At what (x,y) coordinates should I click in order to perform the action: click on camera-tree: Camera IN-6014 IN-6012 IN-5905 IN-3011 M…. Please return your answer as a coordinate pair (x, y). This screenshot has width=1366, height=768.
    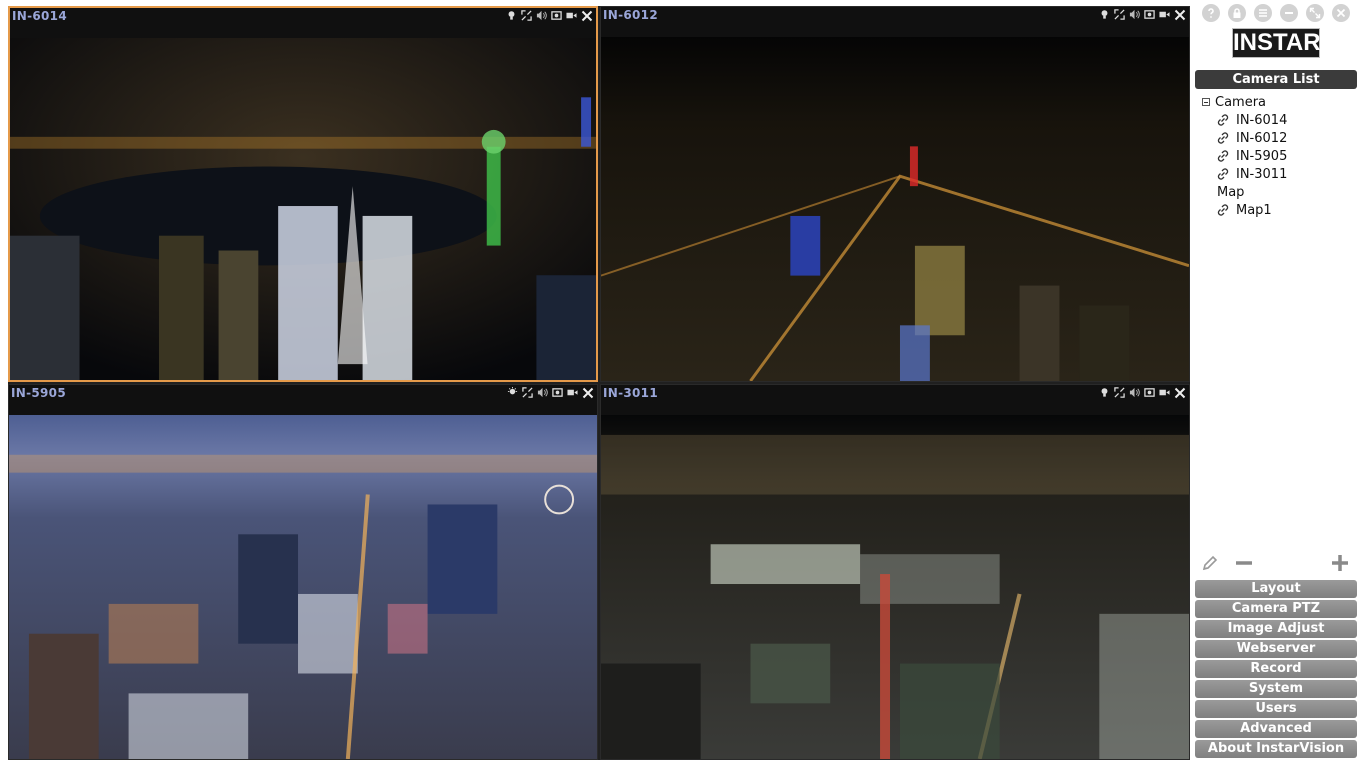
    Looking at the image, I should click on (1244, 157).